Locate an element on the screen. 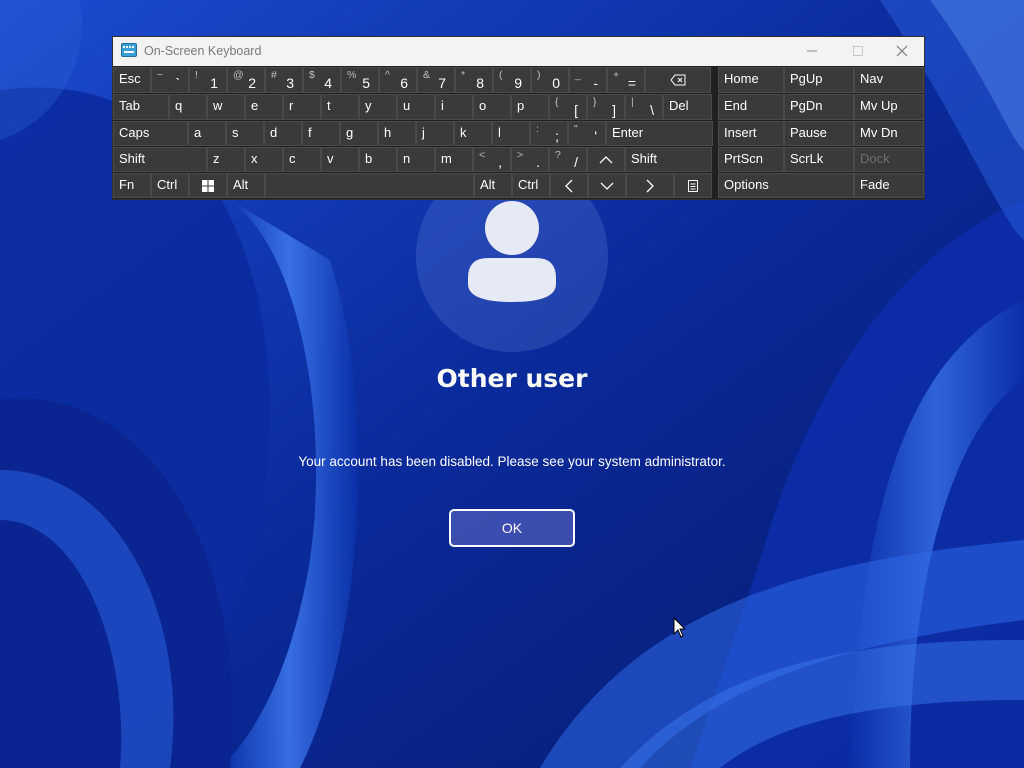 This screenshot has width=1024, height=768. key-home: Home is located at coordinates (751, 80).